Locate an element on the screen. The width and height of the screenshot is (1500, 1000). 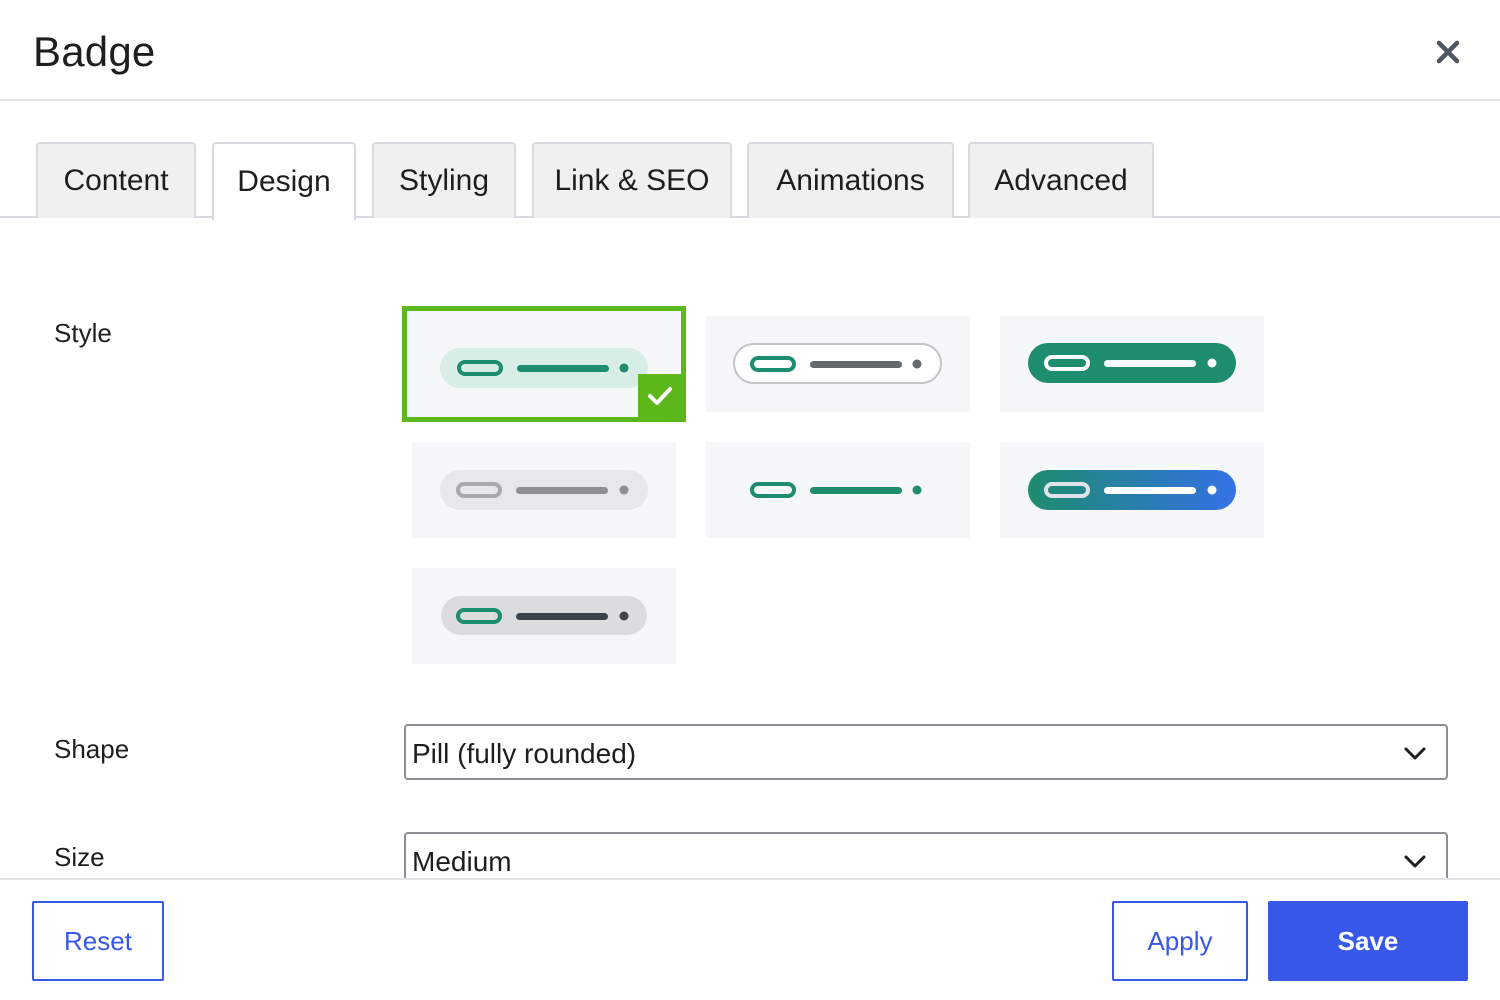
style-option-minimal is located at coordinates (838, 490).